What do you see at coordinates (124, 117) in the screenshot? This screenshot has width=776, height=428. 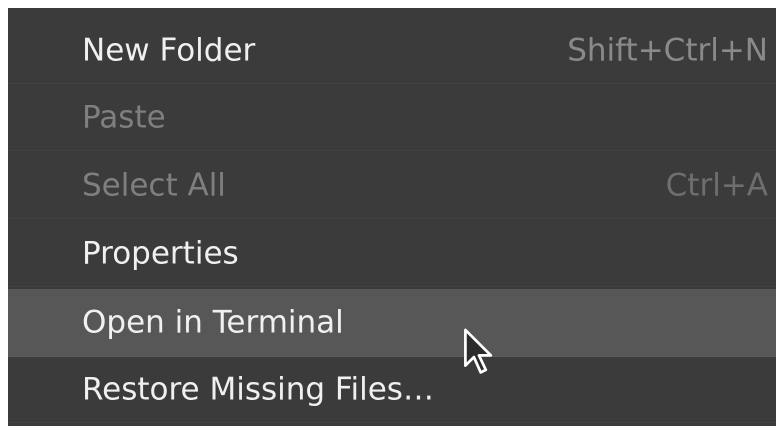 I see `menu-item-label: Paste` at bounding box center [124, 117].